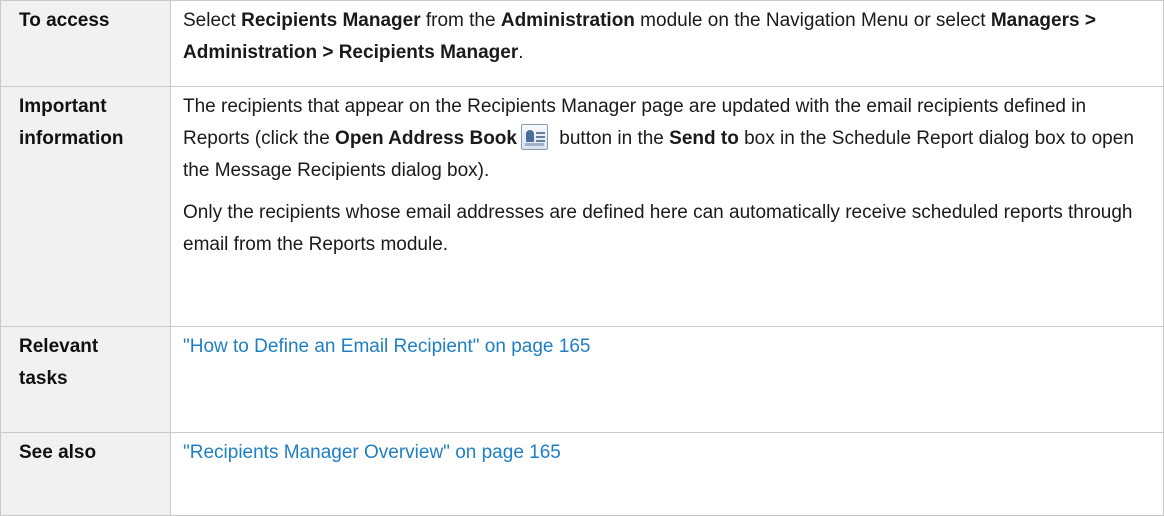  I want to click on row-header-to-access: To access, so click(85, 43).